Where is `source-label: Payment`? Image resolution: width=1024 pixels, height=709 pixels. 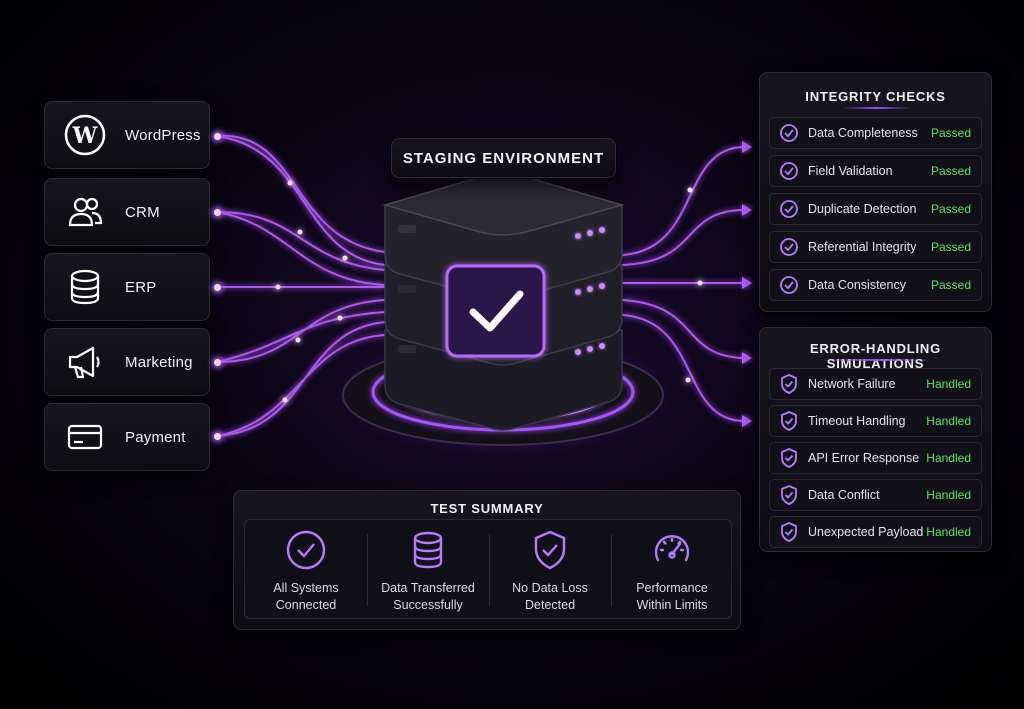 source-label: Payment is located at coordinates (155, 437).